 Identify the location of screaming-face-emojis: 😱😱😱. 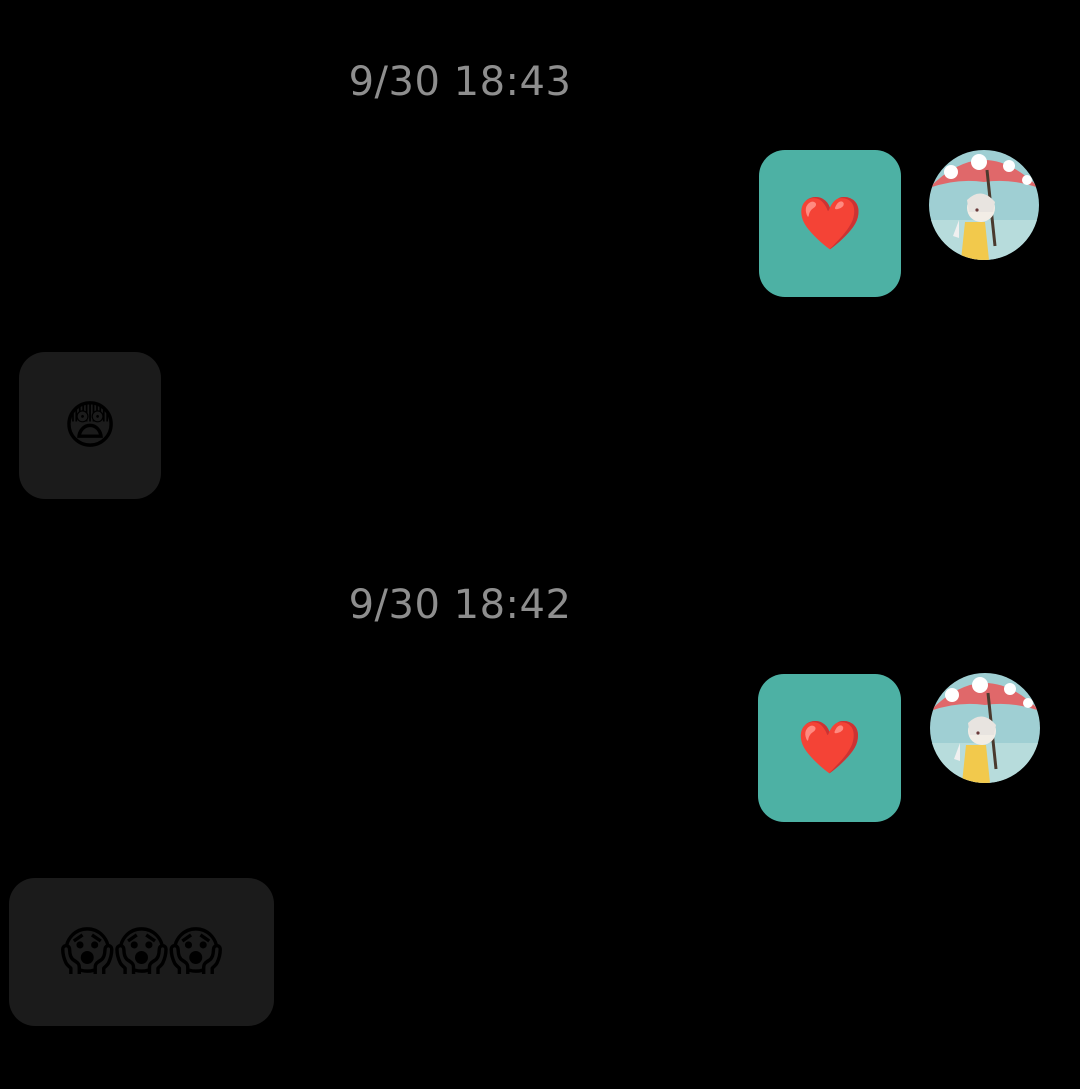
(141, 952).